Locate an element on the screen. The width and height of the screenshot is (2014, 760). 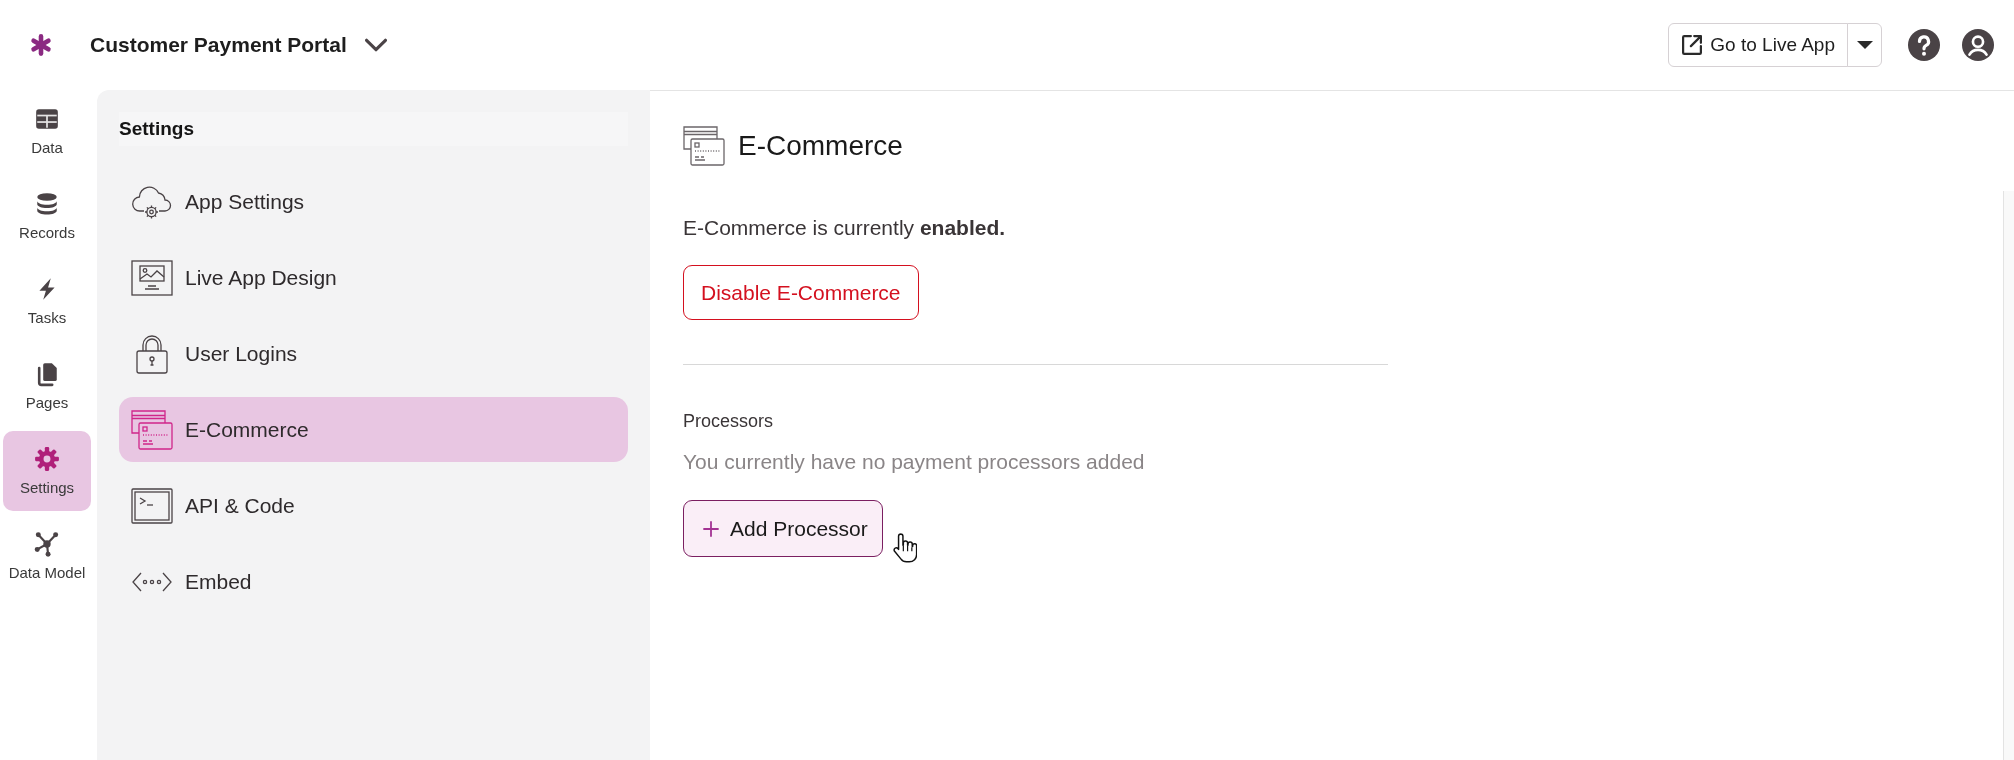
nav-rail-item: Settings is located at coordinates (47, 471).